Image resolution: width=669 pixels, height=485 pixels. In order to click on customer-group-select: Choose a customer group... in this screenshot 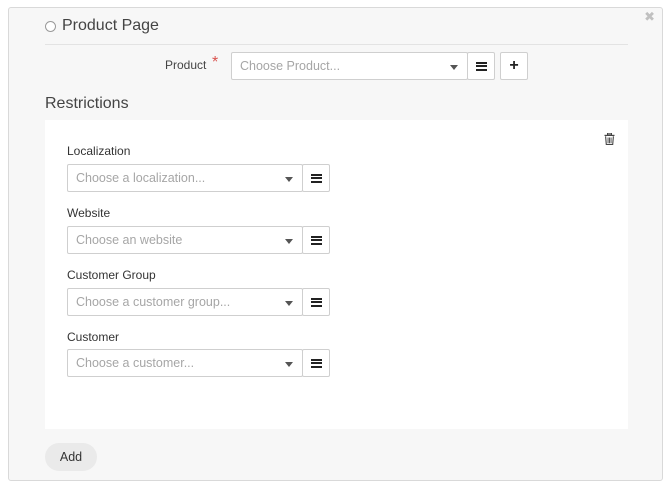, I will do `click(185, 302)`.